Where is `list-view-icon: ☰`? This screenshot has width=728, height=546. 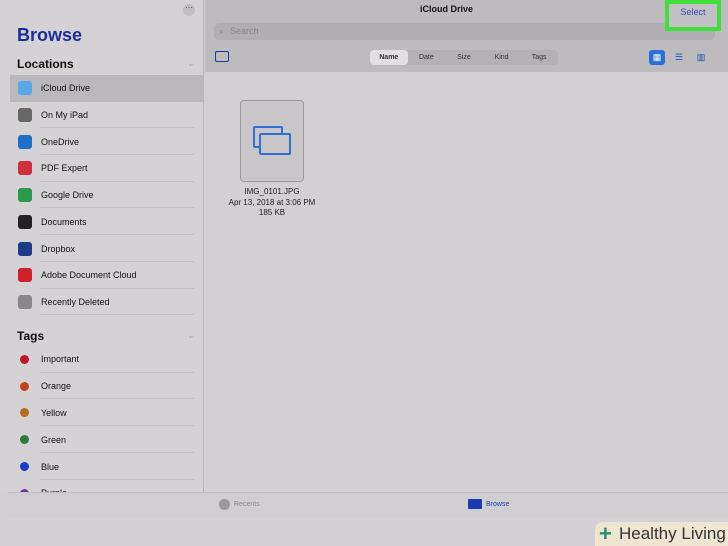 list-view-icon: ☰ is located at coordinates (679, 57).